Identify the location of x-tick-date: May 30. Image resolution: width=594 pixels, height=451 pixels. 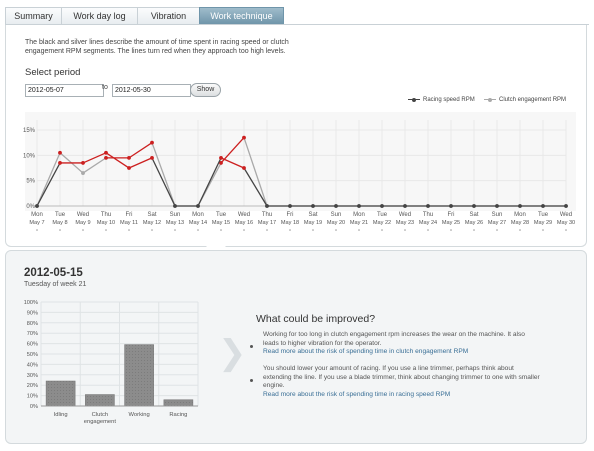
(566, 223).